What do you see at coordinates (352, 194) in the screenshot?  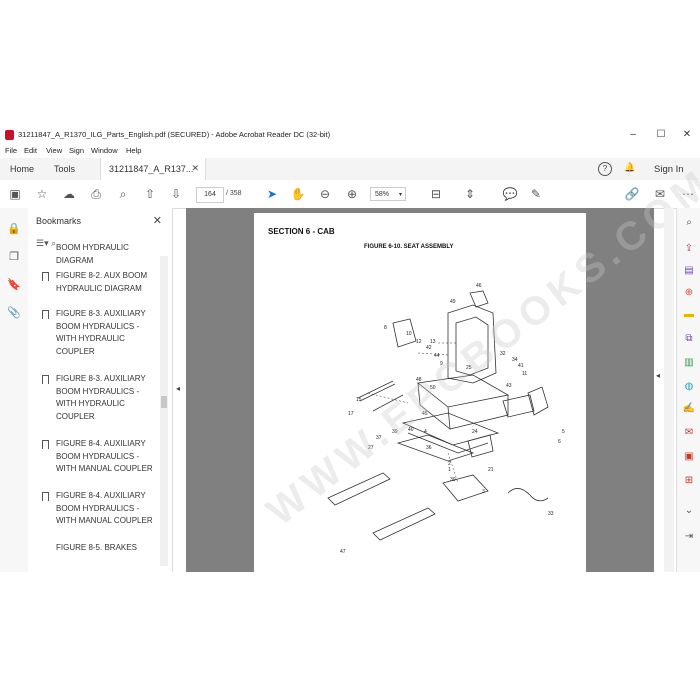 I see `zoom-in-icon: ⊕` at bounding box center [352, 194].